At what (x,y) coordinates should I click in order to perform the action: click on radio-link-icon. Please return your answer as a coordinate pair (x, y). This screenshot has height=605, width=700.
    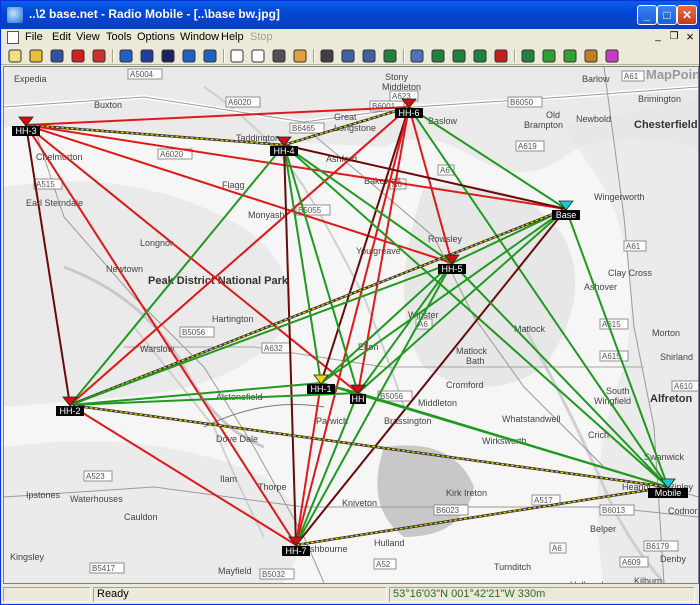
    Looking at the image, I should click on (528, 56).